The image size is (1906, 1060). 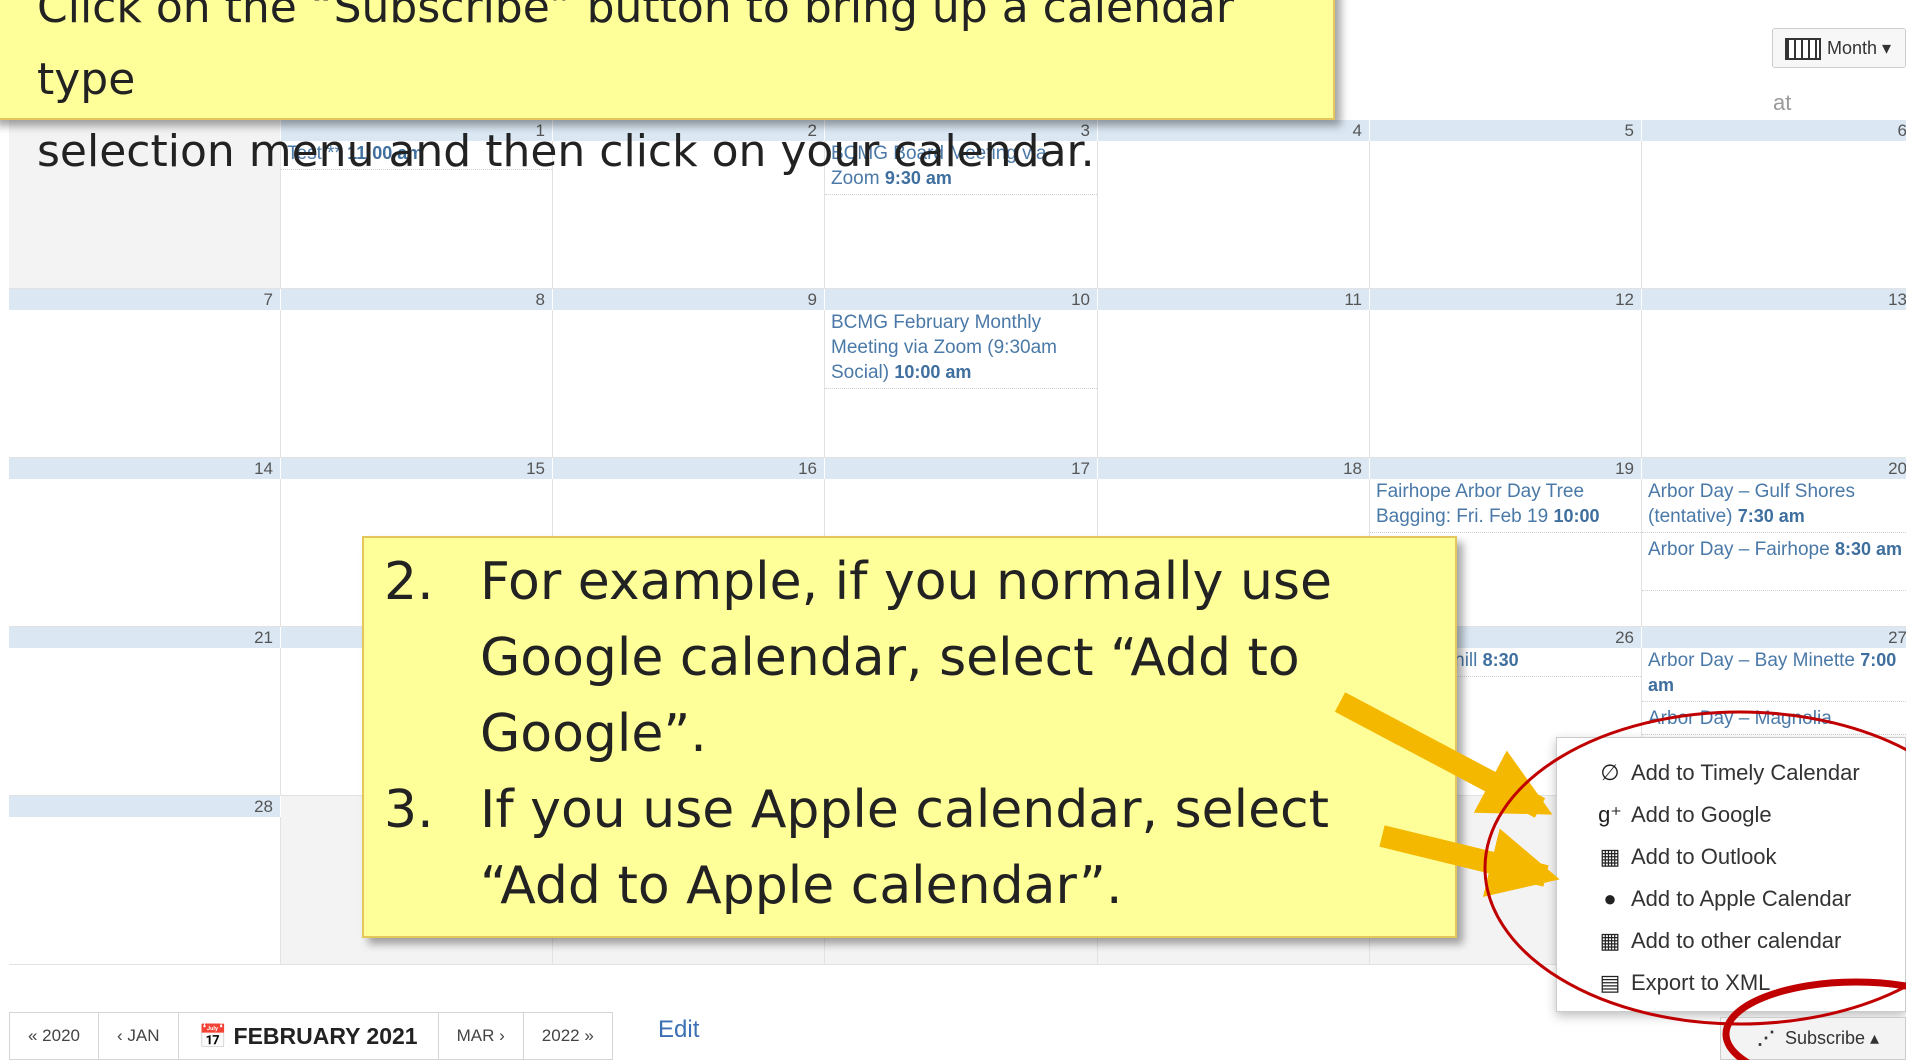 I want to click on day-number: 20, so click(x=1774, y=468).